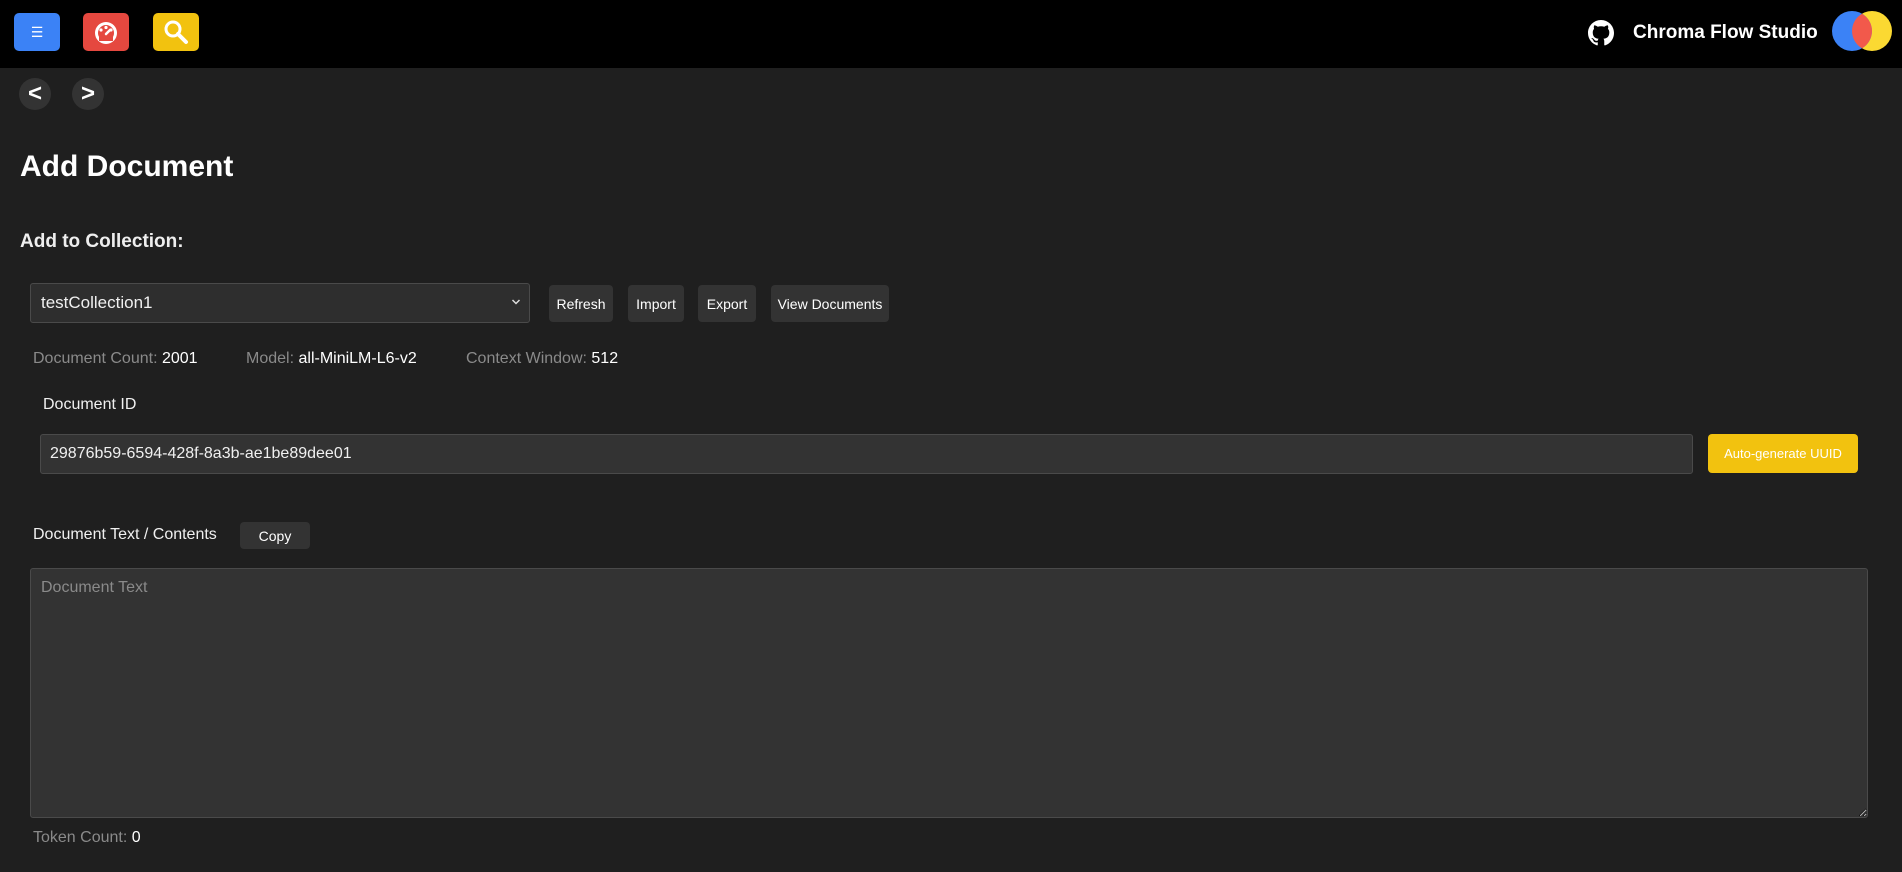 The width and height of the screenshot is (1902, 872). Describe the element at coordinates (136, 837) in the screenshot. I see `token-count-value: 0` at that location.